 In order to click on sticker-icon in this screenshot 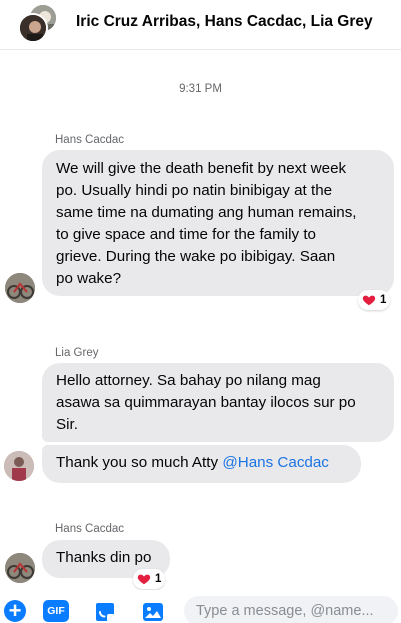, I will do `click(105, 611)`.